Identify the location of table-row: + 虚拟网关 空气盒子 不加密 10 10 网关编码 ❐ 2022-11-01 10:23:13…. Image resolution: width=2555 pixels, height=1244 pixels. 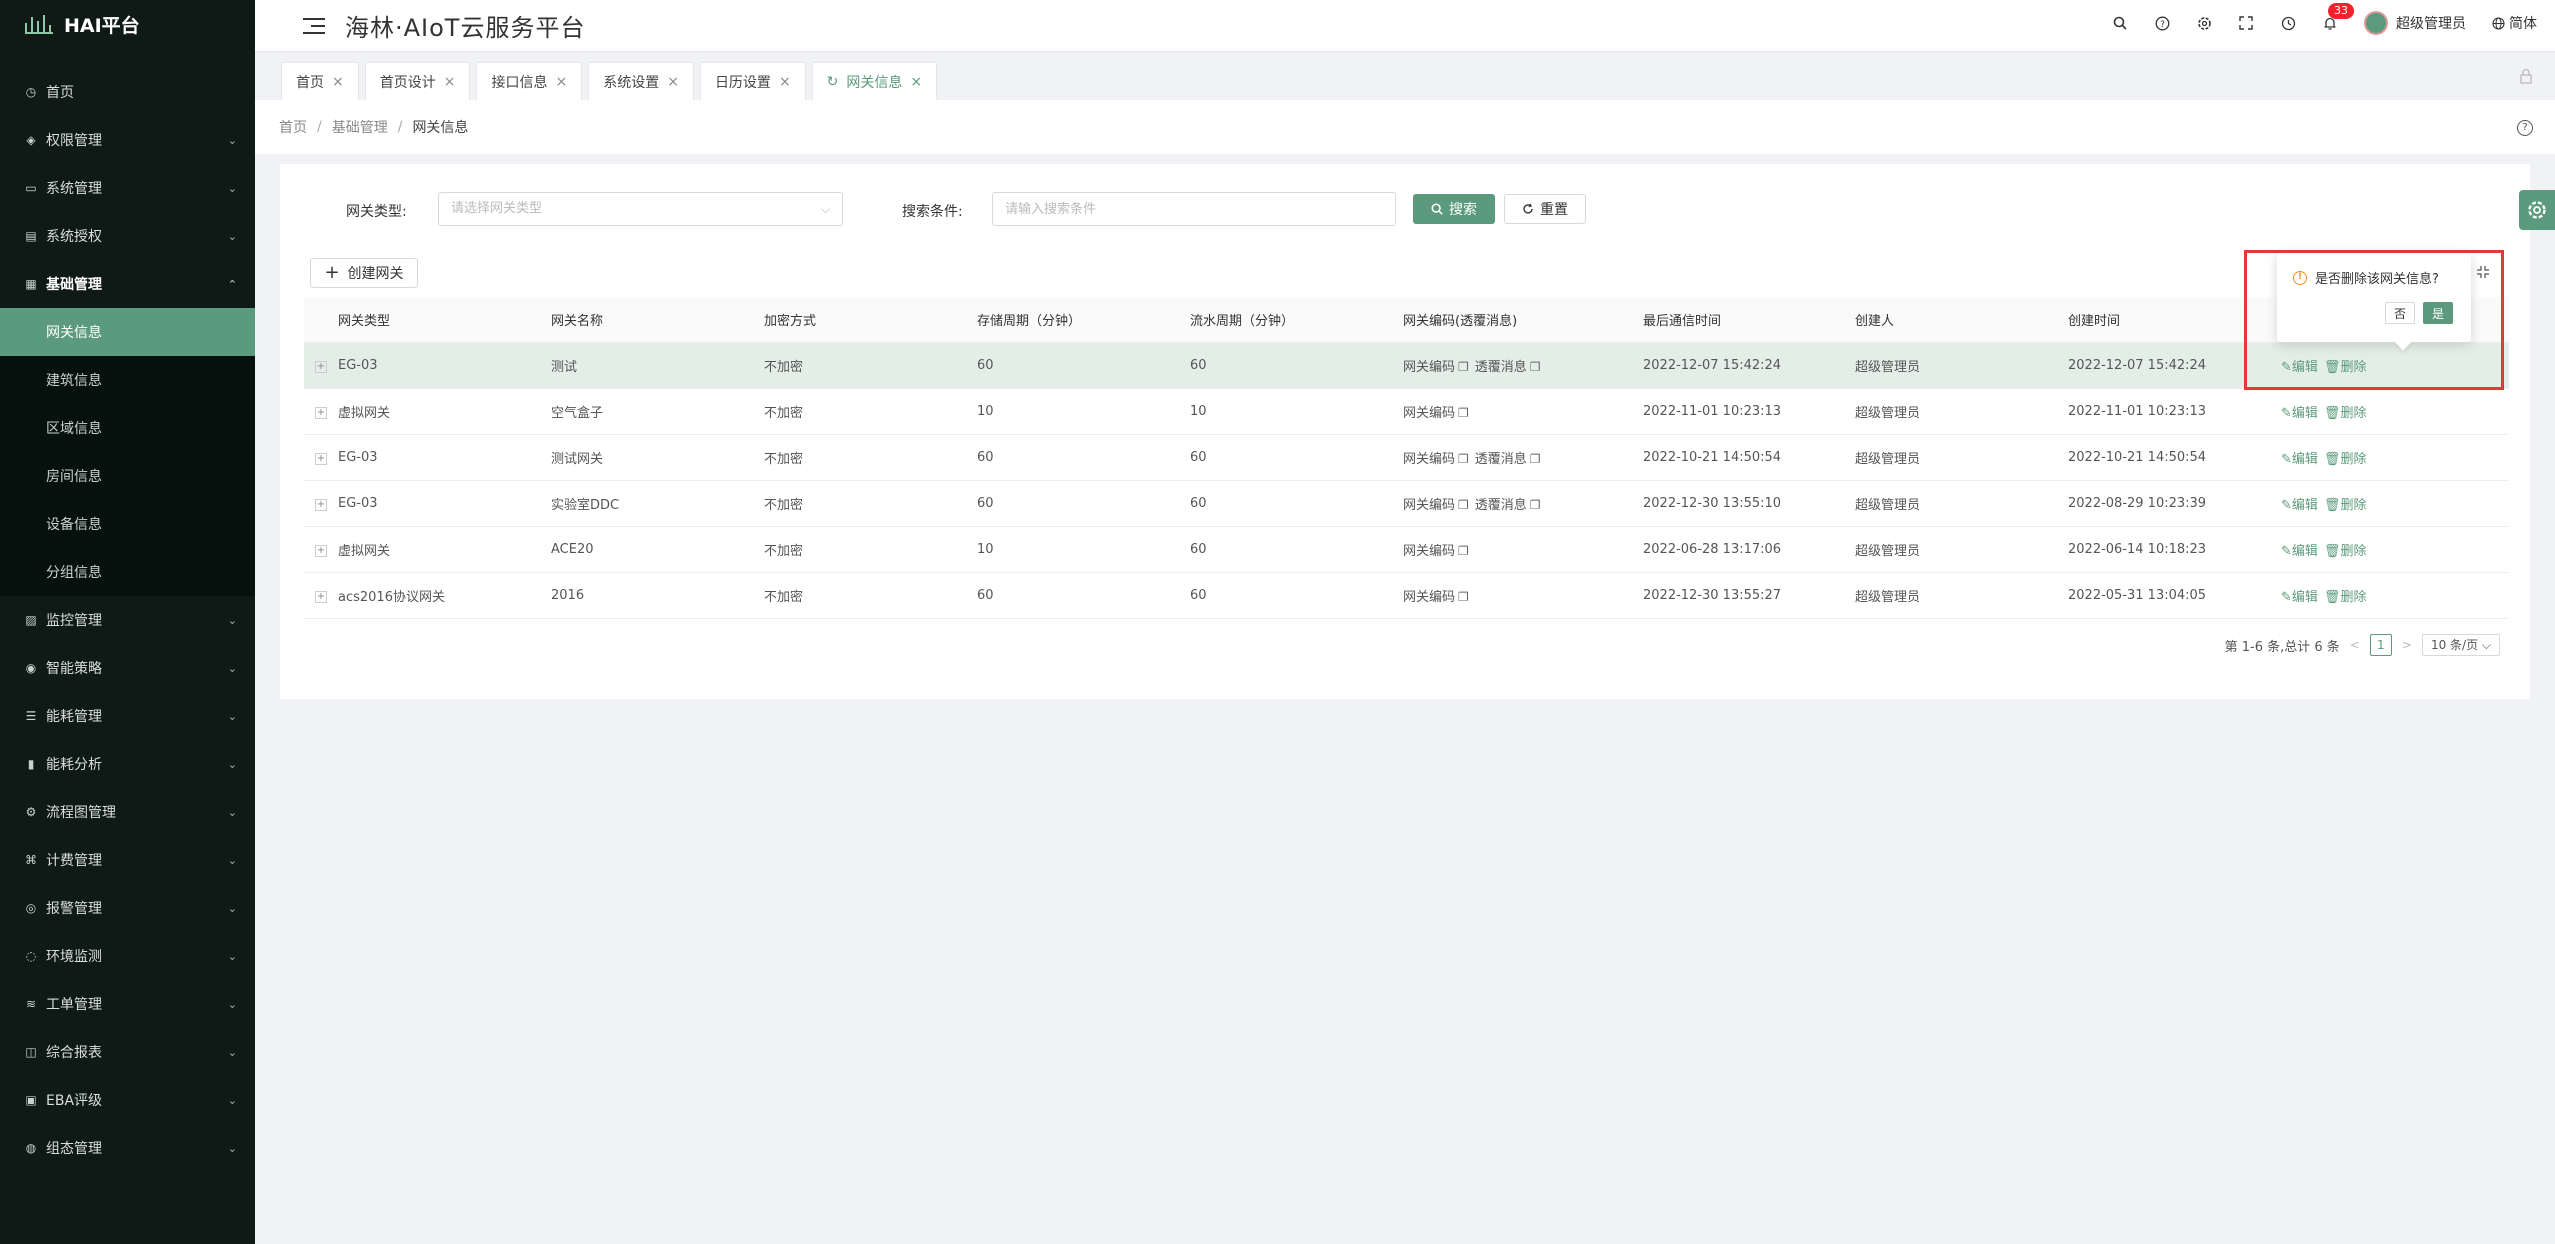
(1406, 412).